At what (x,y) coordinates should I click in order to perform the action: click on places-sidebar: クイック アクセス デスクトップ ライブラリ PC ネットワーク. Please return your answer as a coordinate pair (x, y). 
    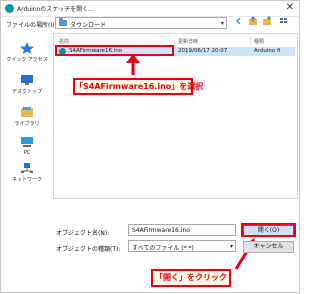
    Looking at the image, I should click on (27, 109).